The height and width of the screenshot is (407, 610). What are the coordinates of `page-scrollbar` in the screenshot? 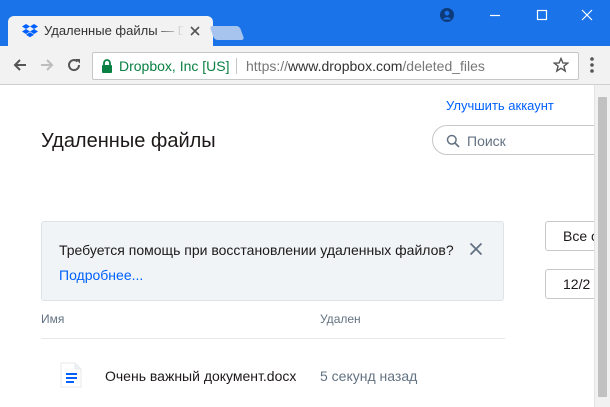 It's located at (602, 246).